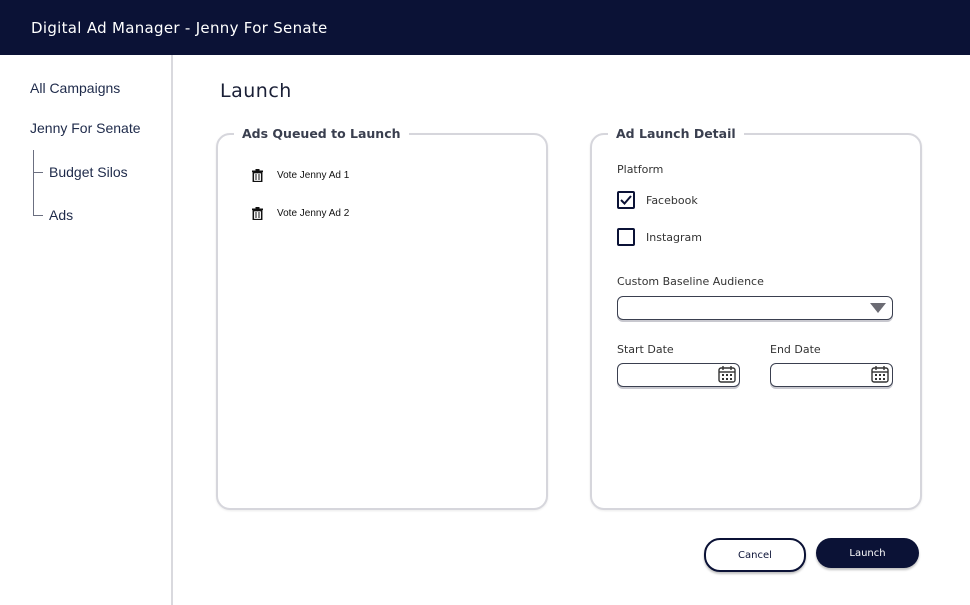 The width and height of the screenshot is (970, 605). I want to click on chevron-down-icon, so click(878, 308).